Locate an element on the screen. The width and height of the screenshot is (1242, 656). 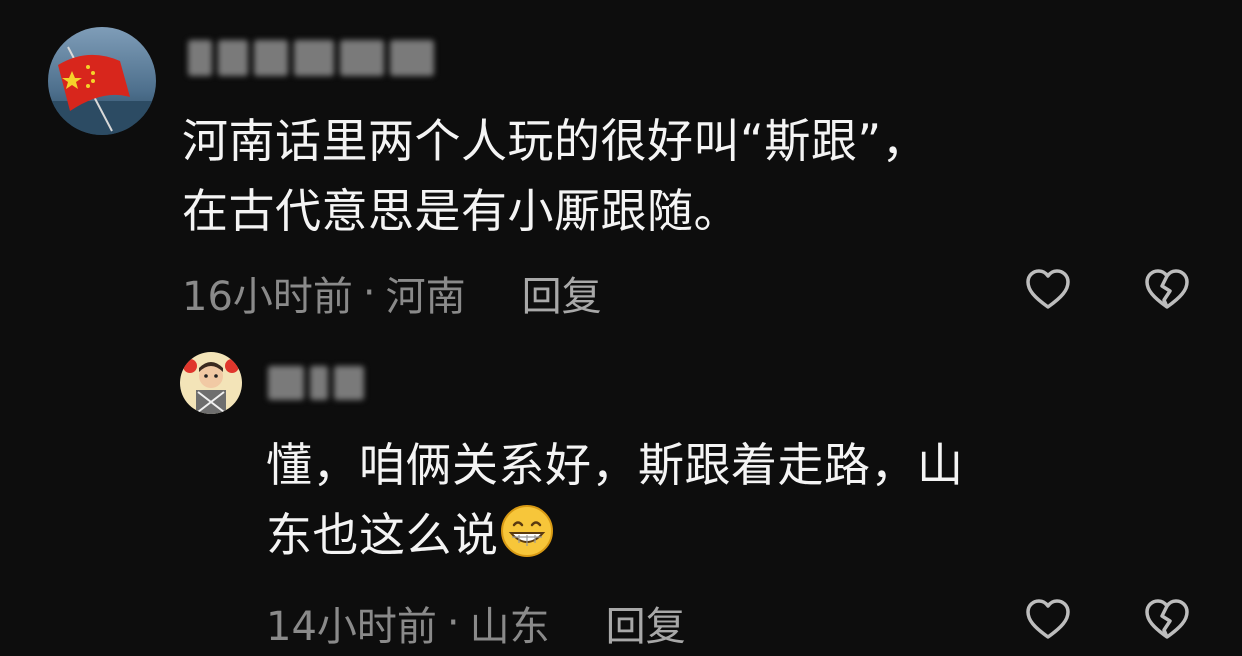
comment-time: 16小时前 is located at coordinates (267, 297).